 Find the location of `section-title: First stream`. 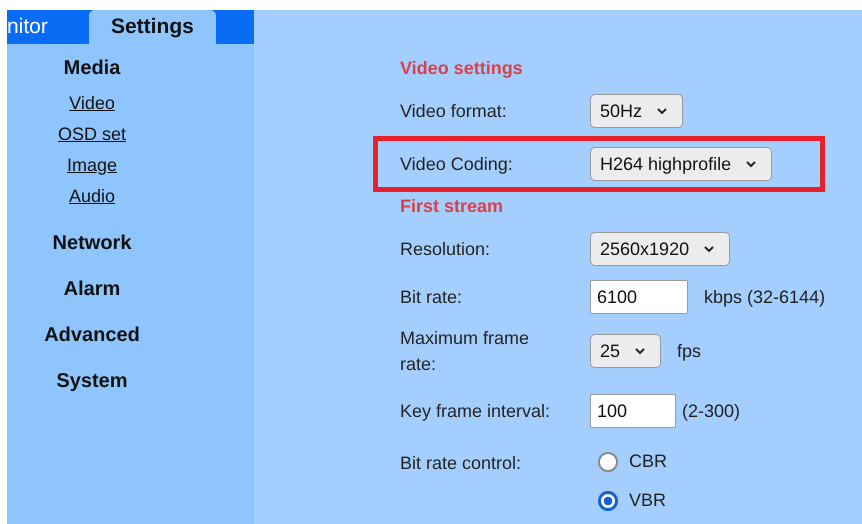

section-title: First stream is located at coordinates (452, 206).